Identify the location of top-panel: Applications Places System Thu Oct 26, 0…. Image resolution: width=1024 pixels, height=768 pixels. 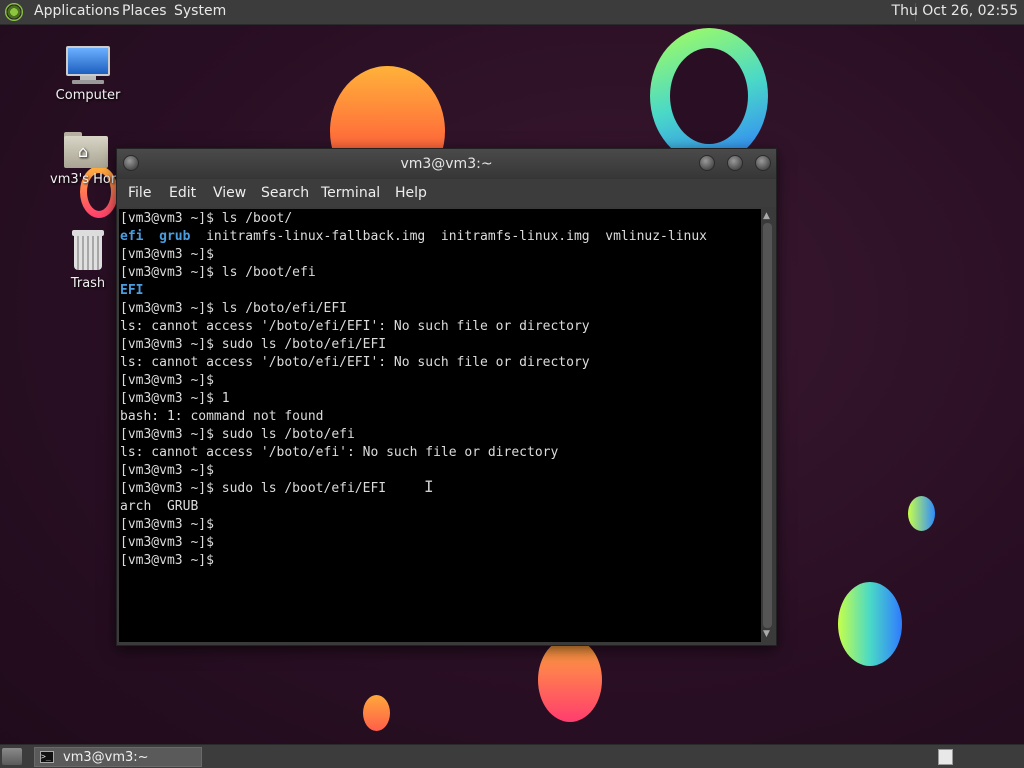
(512, 12).